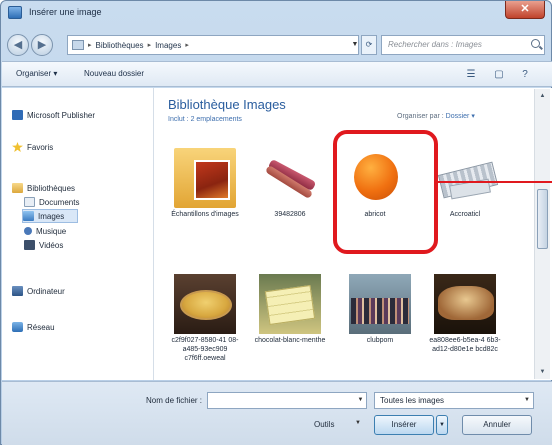  I want to click on network-icon, so click(17, 327).